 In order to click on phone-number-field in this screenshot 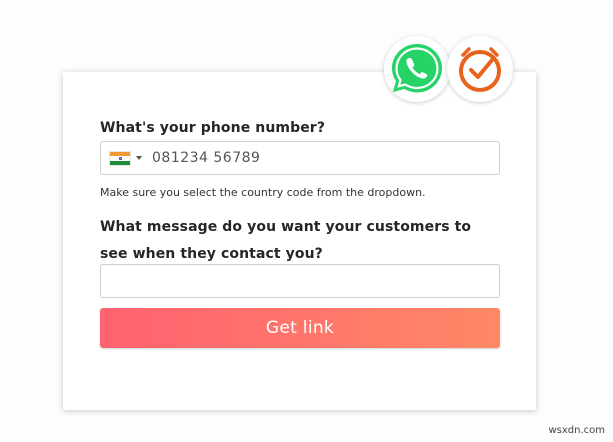, I will do `click(300, 158)`.